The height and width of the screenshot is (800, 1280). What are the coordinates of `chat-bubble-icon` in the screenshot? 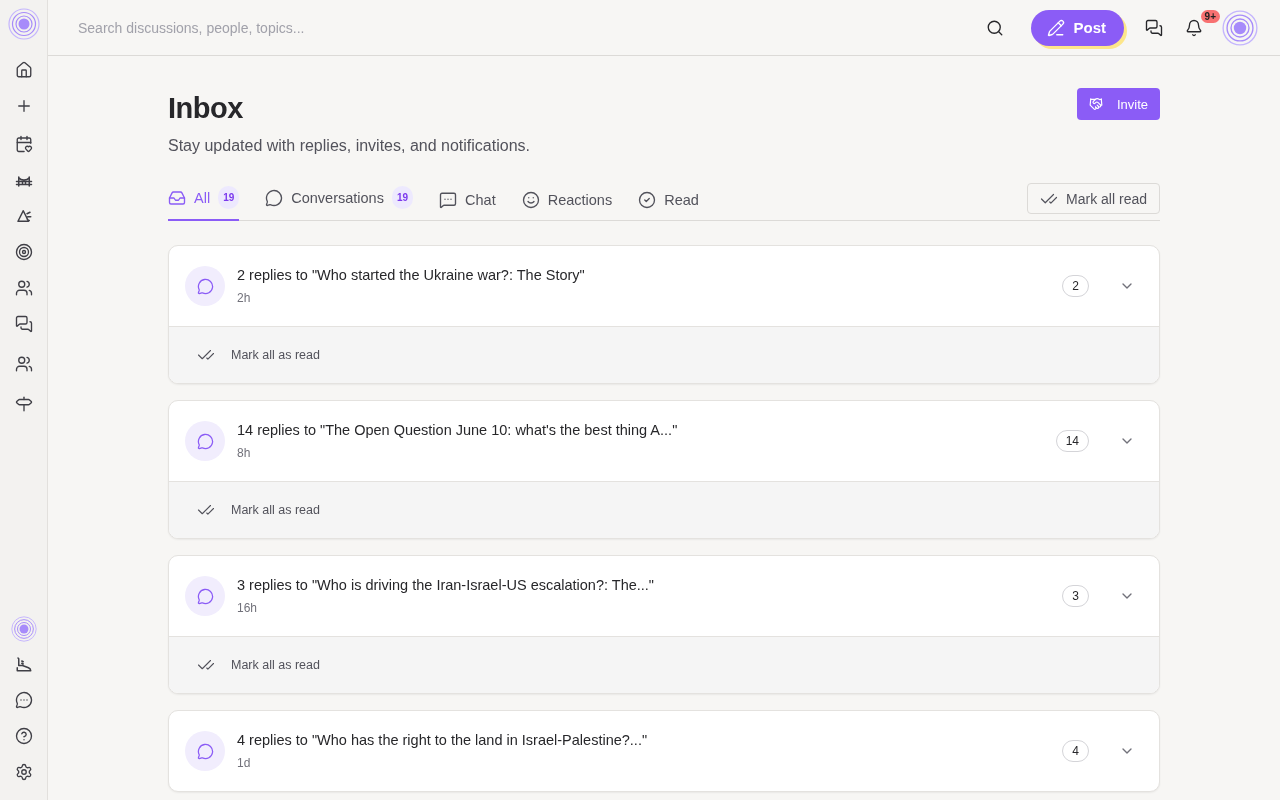 It's located at (23, 700).